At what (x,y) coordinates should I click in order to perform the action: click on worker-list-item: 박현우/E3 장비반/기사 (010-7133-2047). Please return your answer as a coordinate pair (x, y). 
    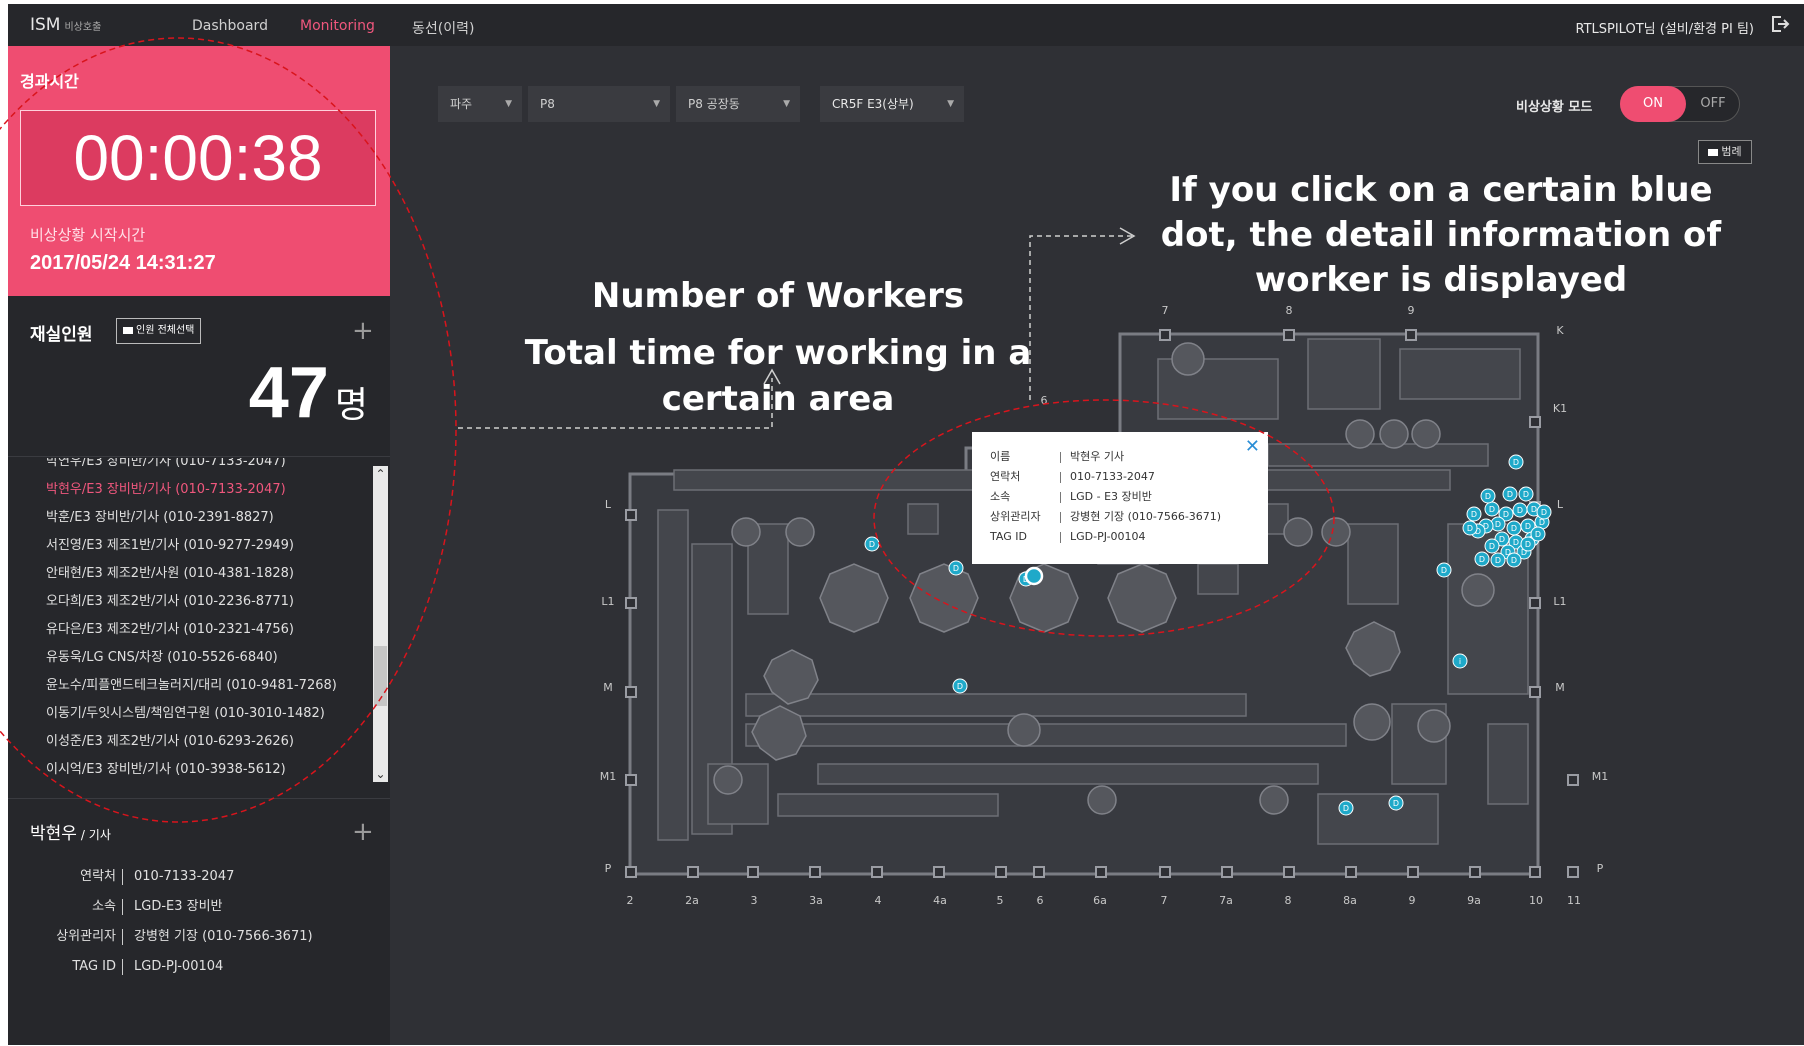
    Looking at the image, I should click on (166, 490).